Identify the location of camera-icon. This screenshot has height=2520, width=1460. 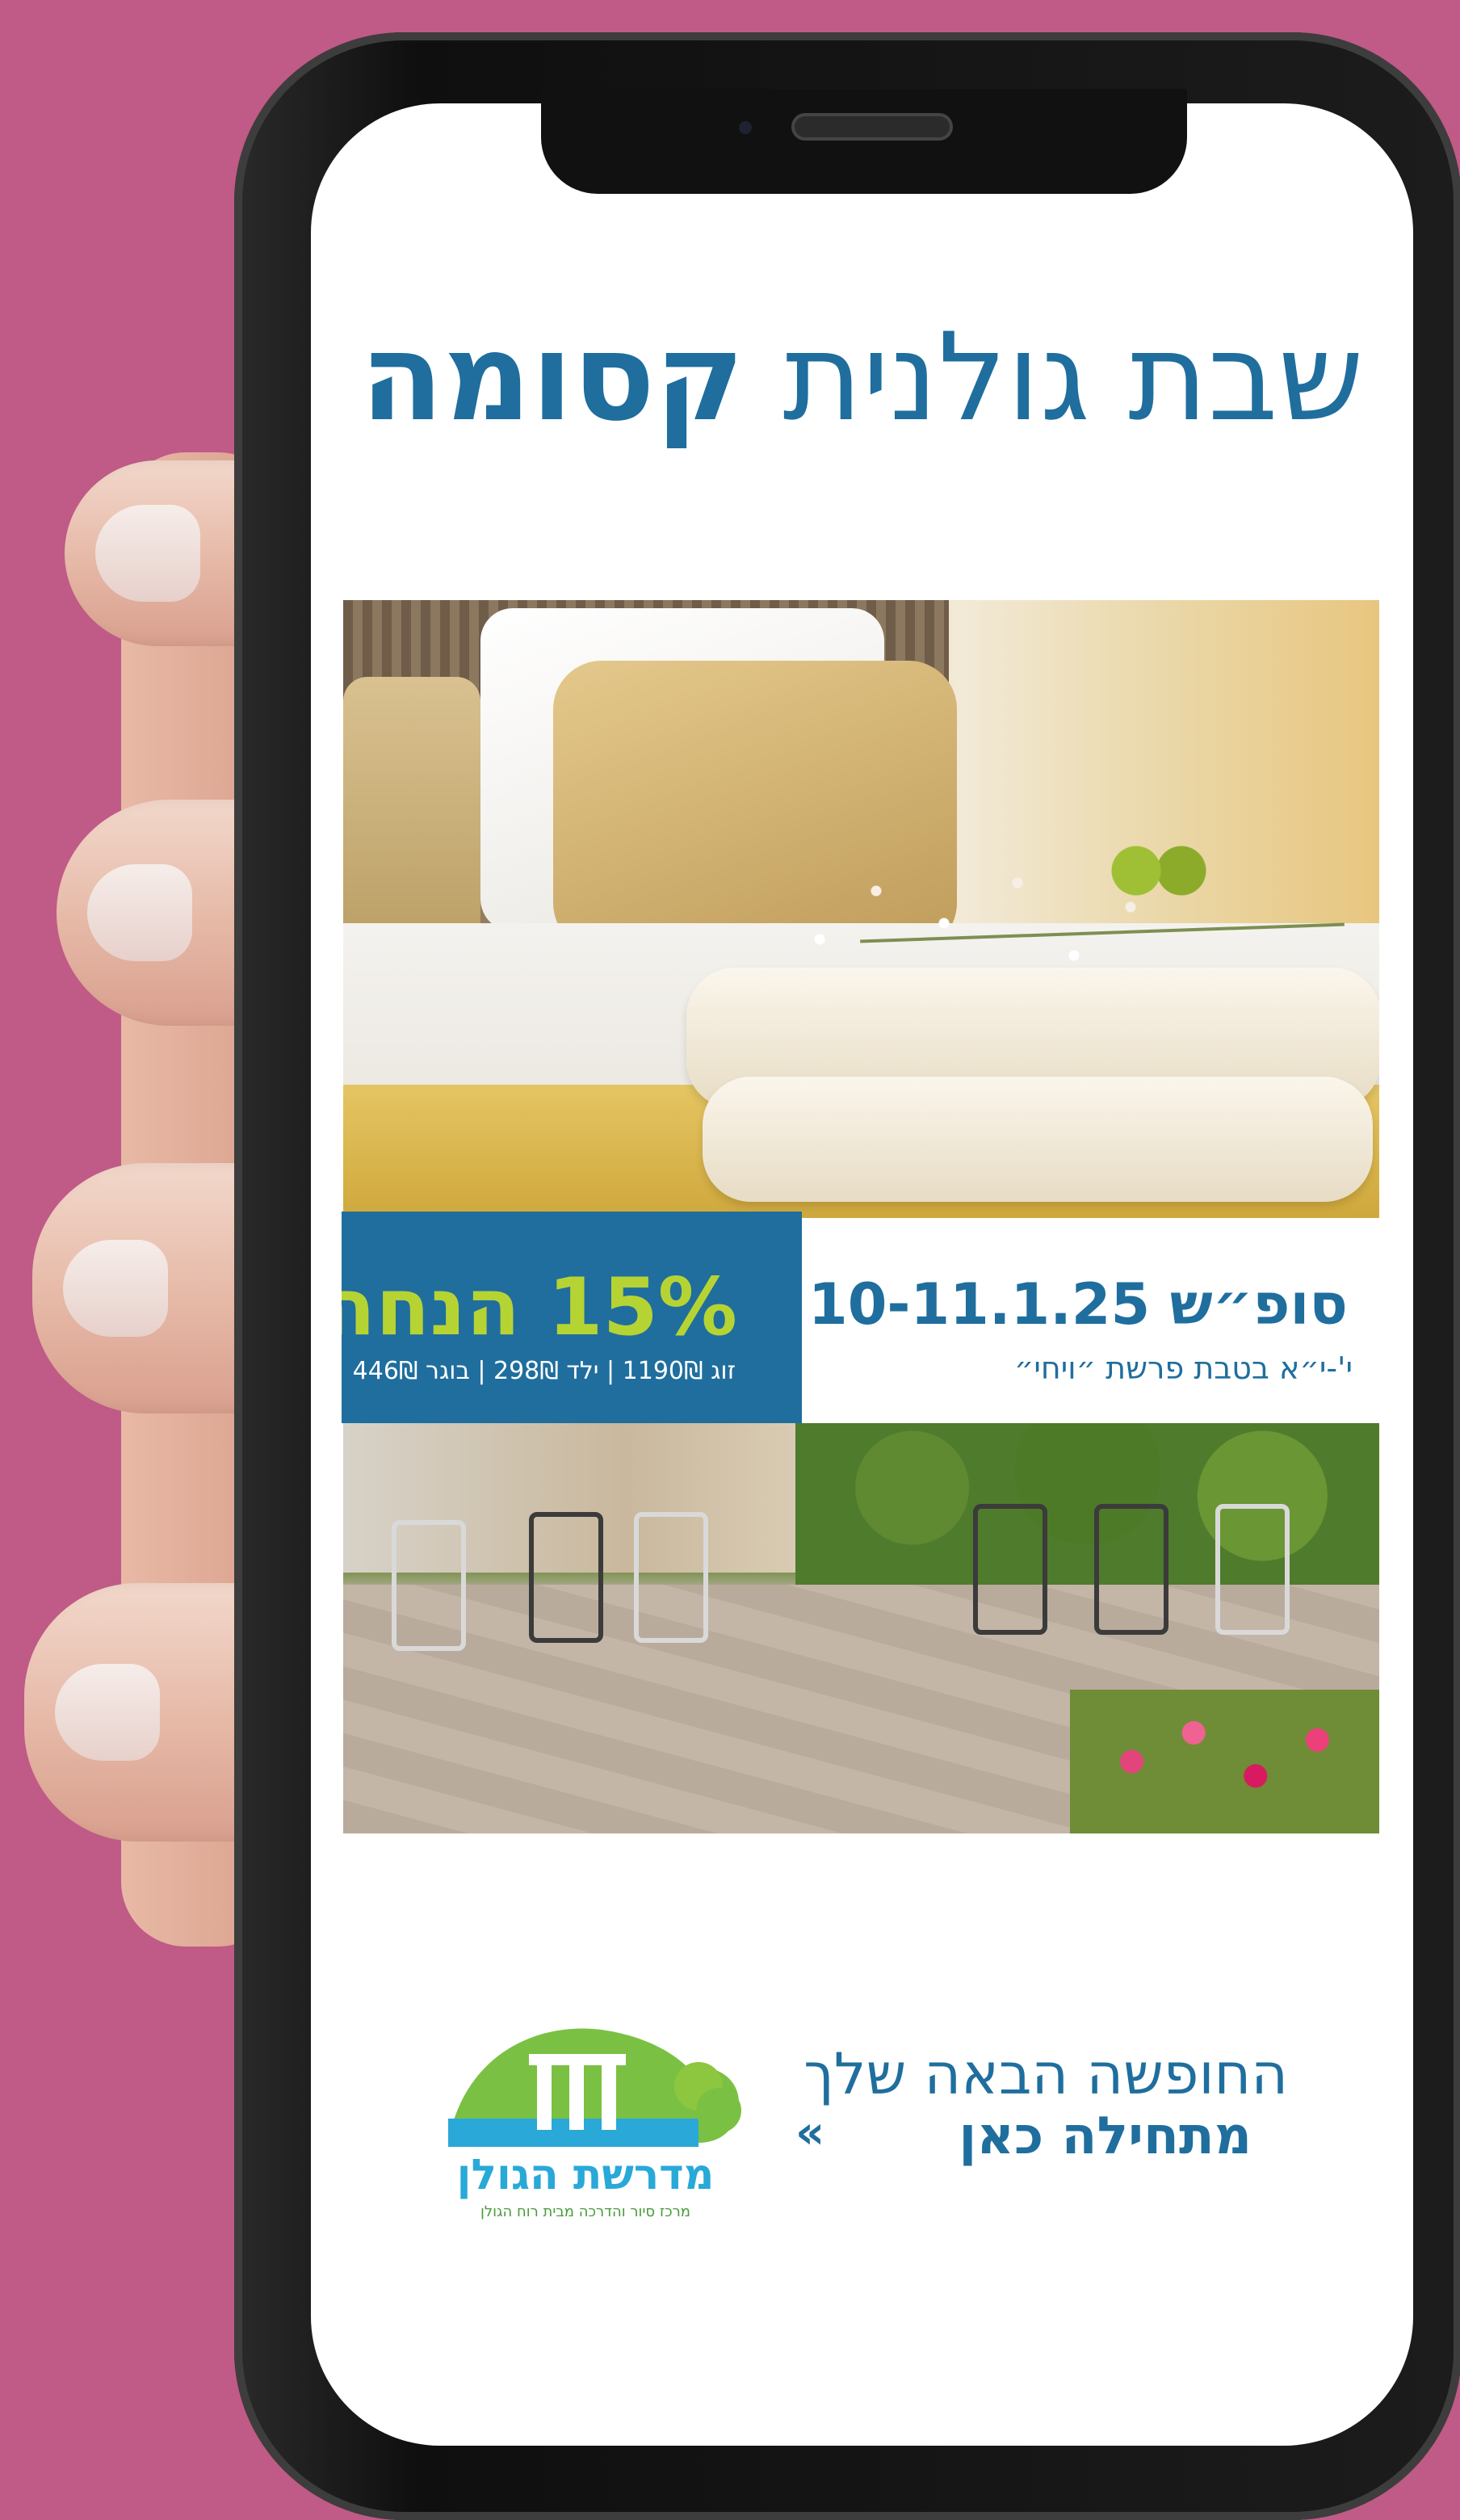
(745, 127).